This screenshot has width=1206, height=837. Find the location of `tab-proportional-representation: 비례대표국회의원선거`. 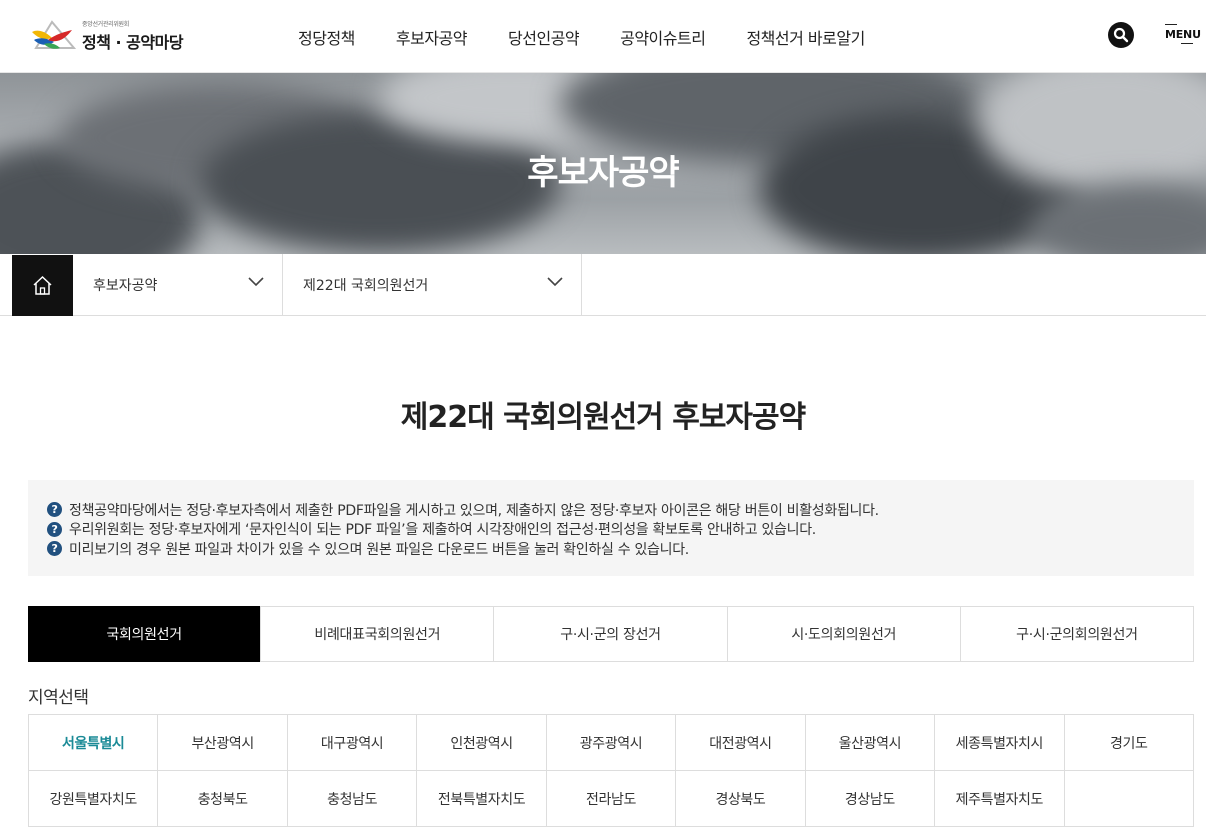

tab-proportional-representation: 비례대표국회의원선거 is located at coordinates (378, 634).